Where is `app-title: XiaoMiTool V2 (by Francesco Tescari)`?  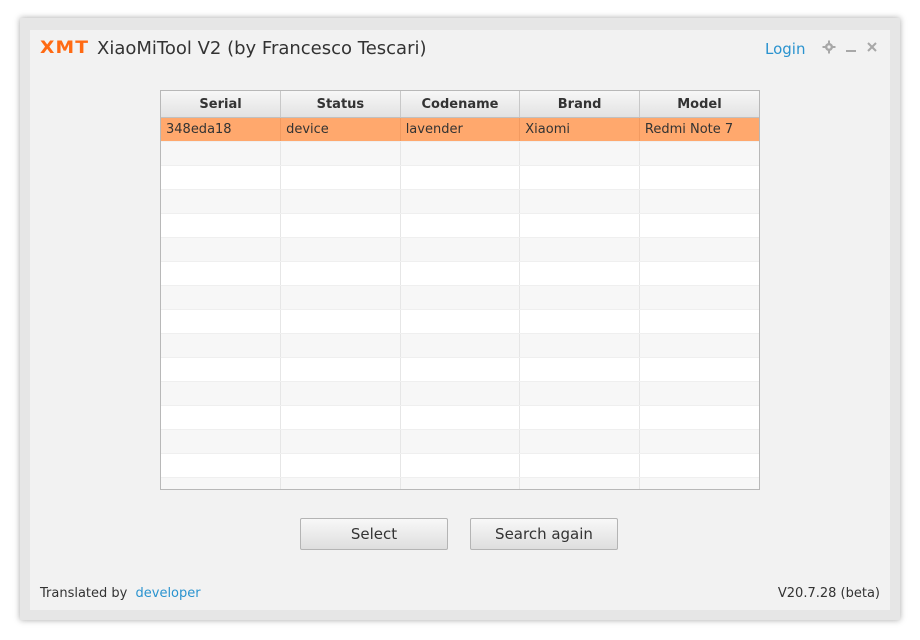 app-title: XiaoMiTool V2 (by Francesco Tescari) is located at coordinates (262, 48).